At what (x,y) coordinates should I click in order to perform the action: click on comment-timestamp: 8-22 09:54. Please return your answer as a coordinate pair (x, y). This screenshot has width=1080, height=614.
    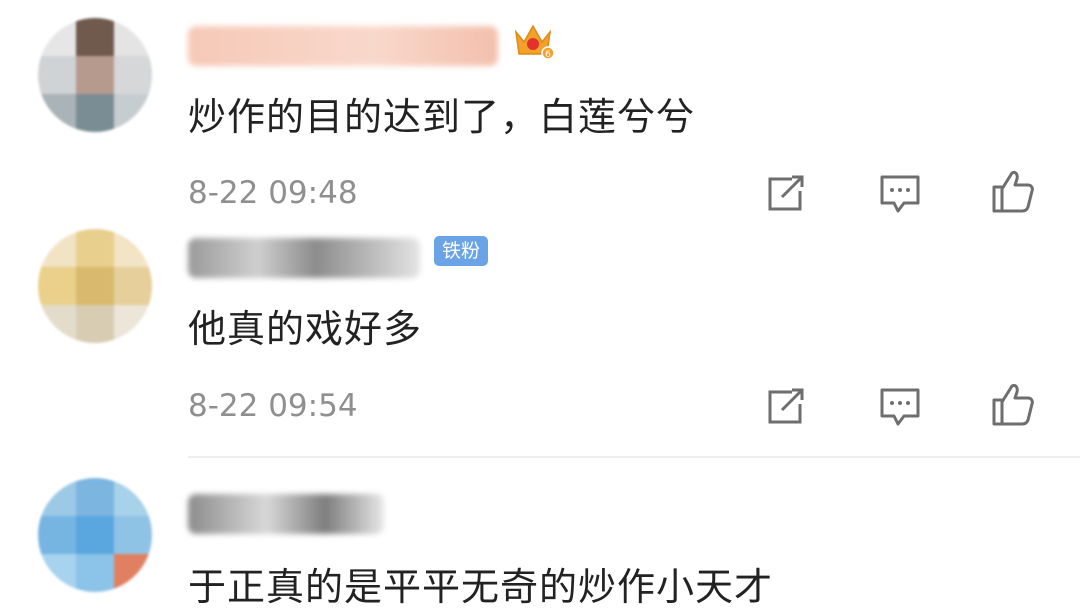
    Looking at the image, I should click on (273, 406).